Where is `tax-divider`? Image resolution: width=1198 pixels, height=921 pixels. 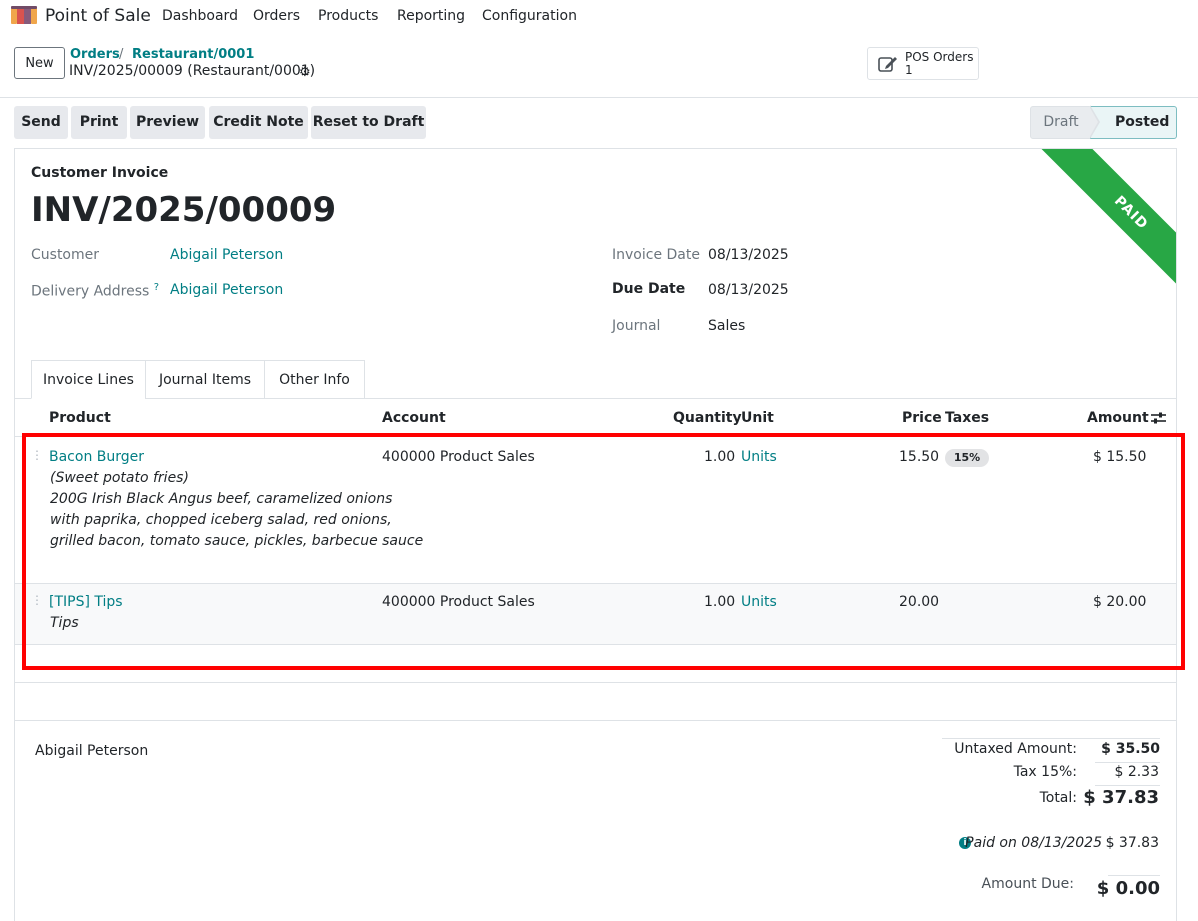 tax-divider is located at coordinates (1127, 785).